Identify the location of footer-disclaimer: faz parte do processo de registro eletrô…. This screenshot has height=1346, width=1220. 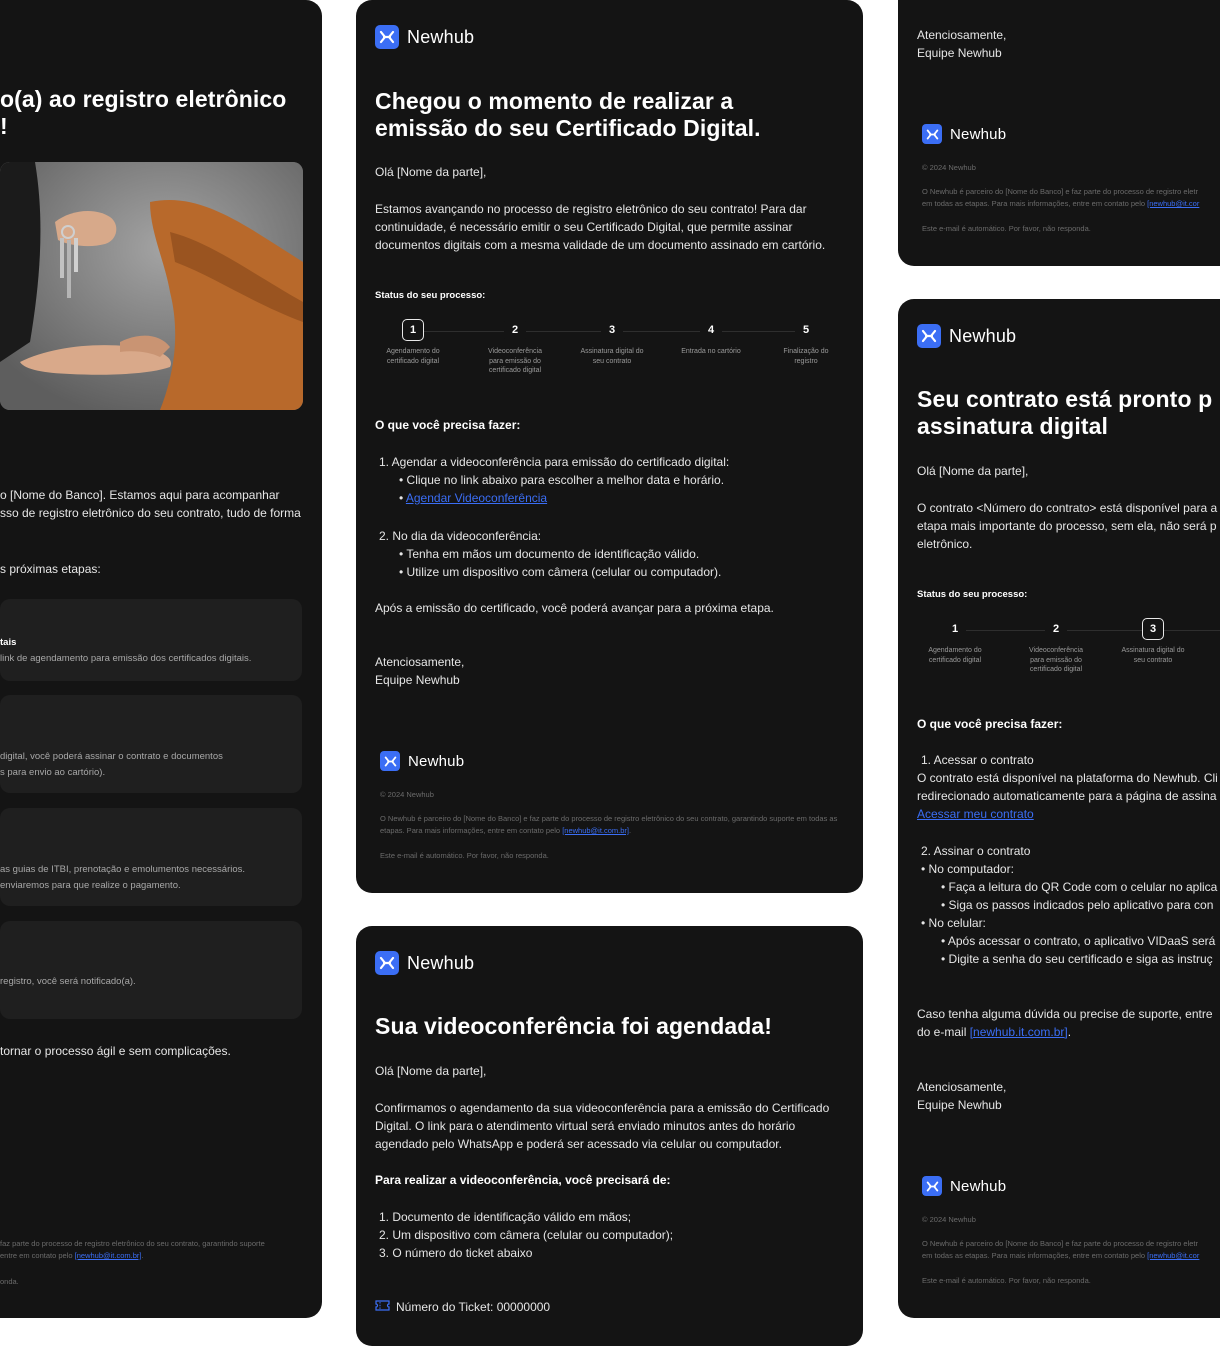
(132, 1249).